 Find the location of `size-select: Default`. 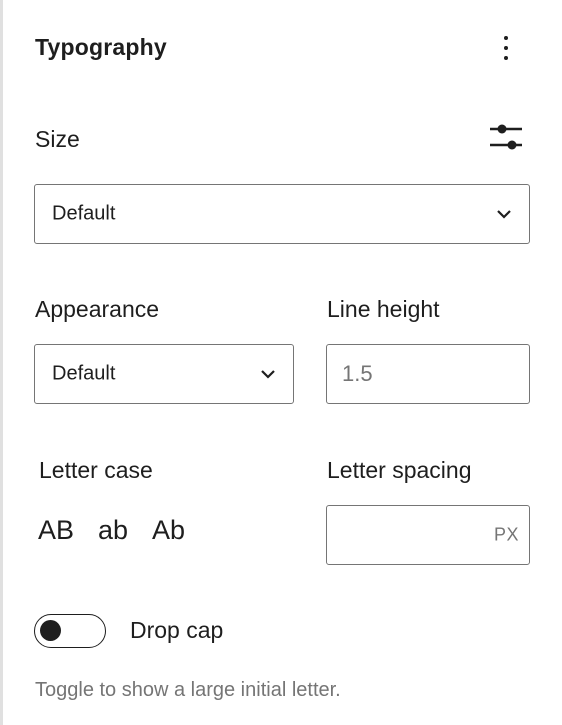

size-select: Default is located at coordinates (282, 214).